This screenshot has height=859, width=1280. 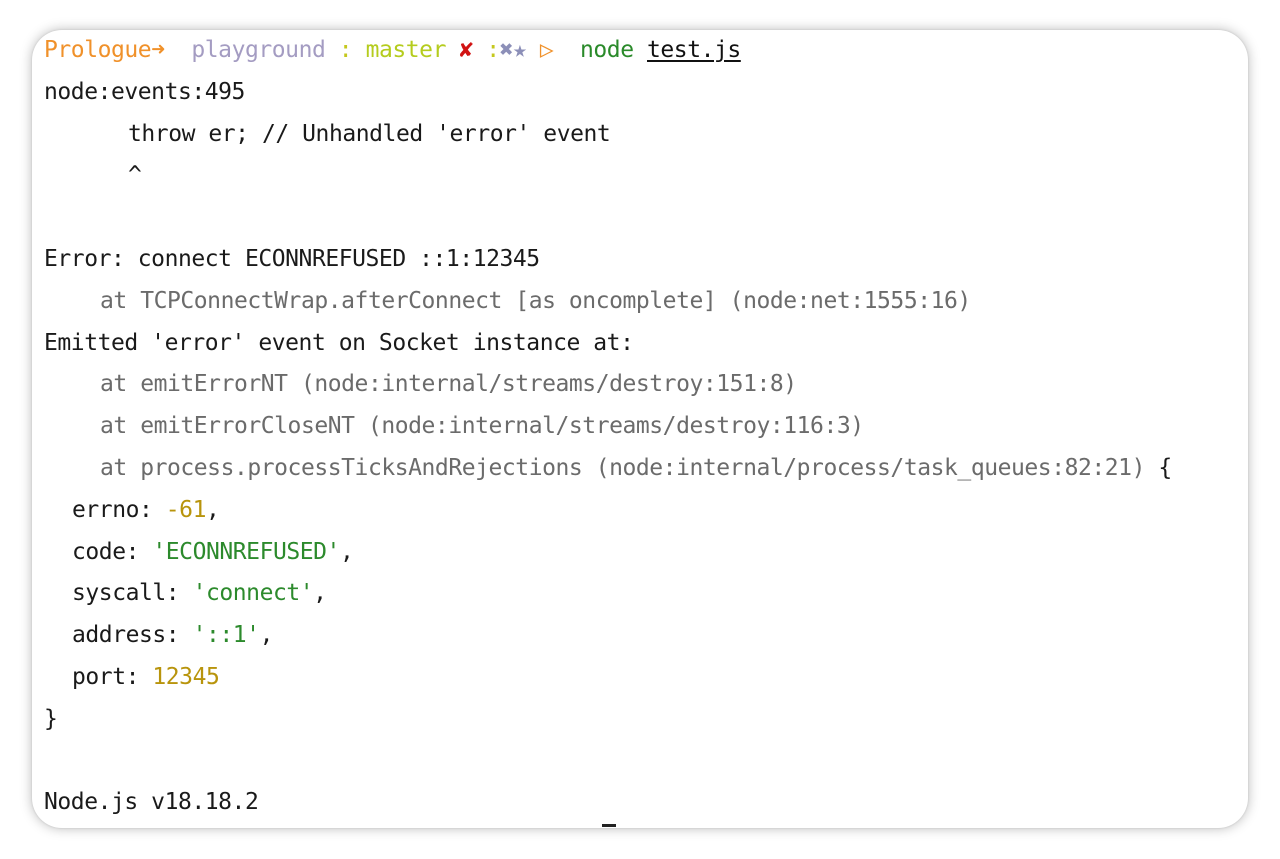 I want to click on git-dirty-icon: ✘, so click(x=466, y=50).